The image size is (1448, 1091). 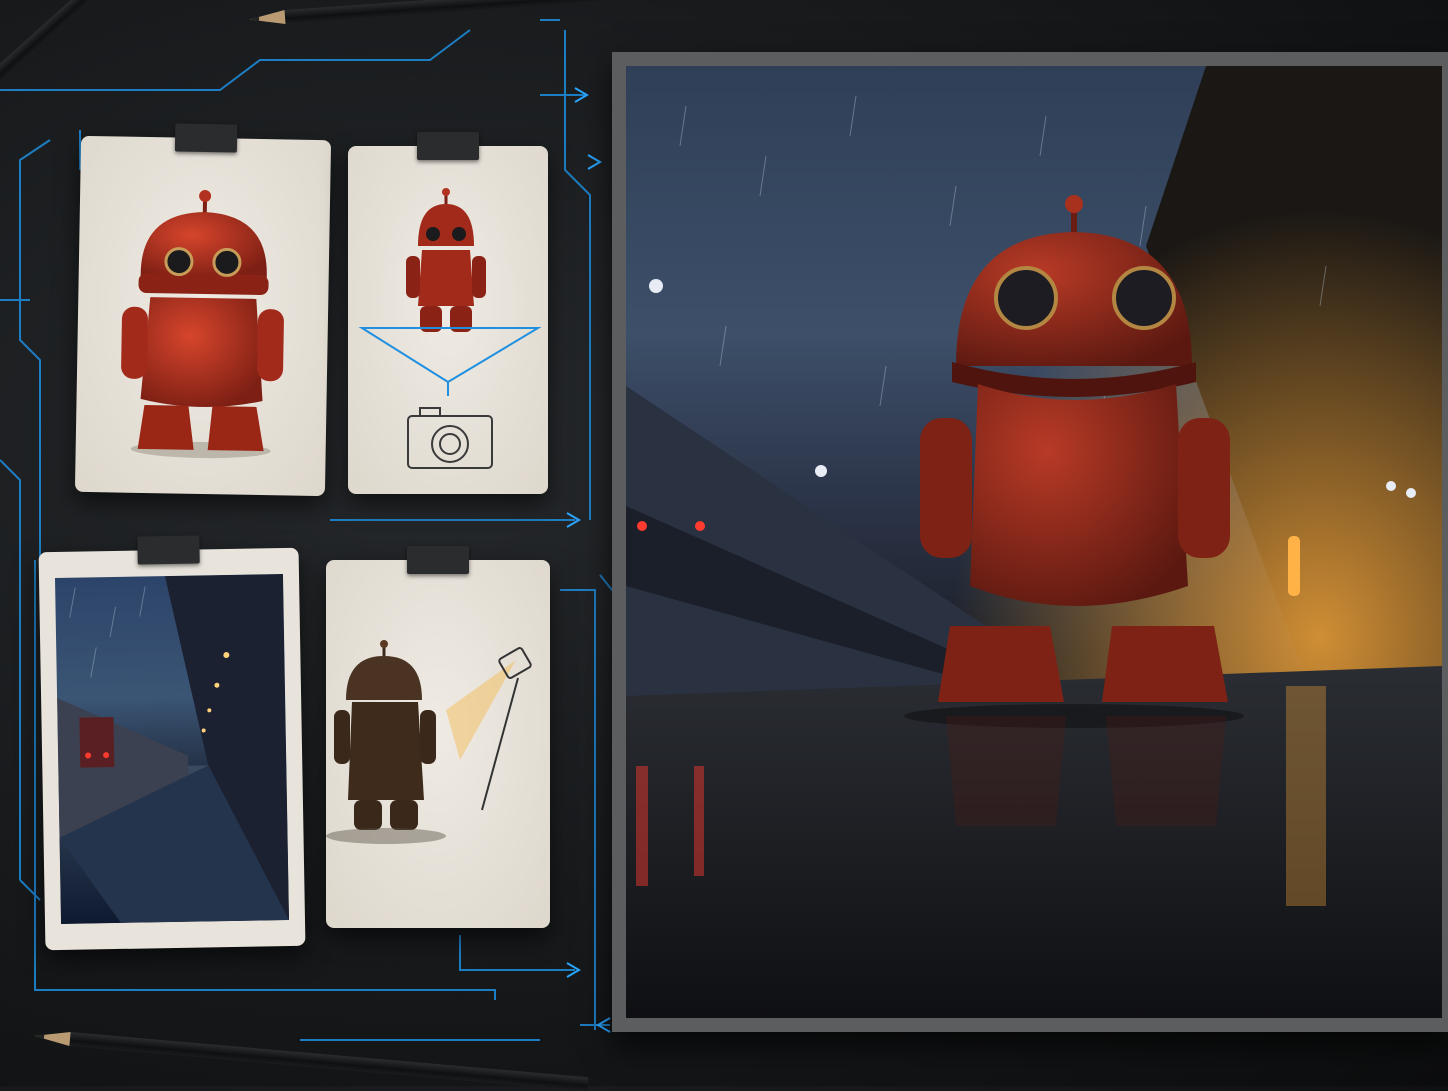 I want to click on spotlight-icon, so click(x=438, y=744).